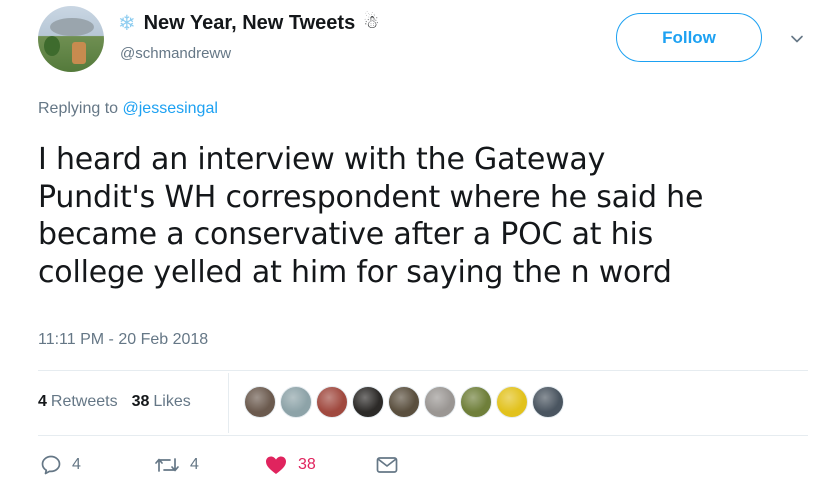 The width and height of the screenshot is (835, 504). What do you see at coordinates (689, 37) in the screenshot?
I see `follow-button: Follow` at bounding box center [689, 37].